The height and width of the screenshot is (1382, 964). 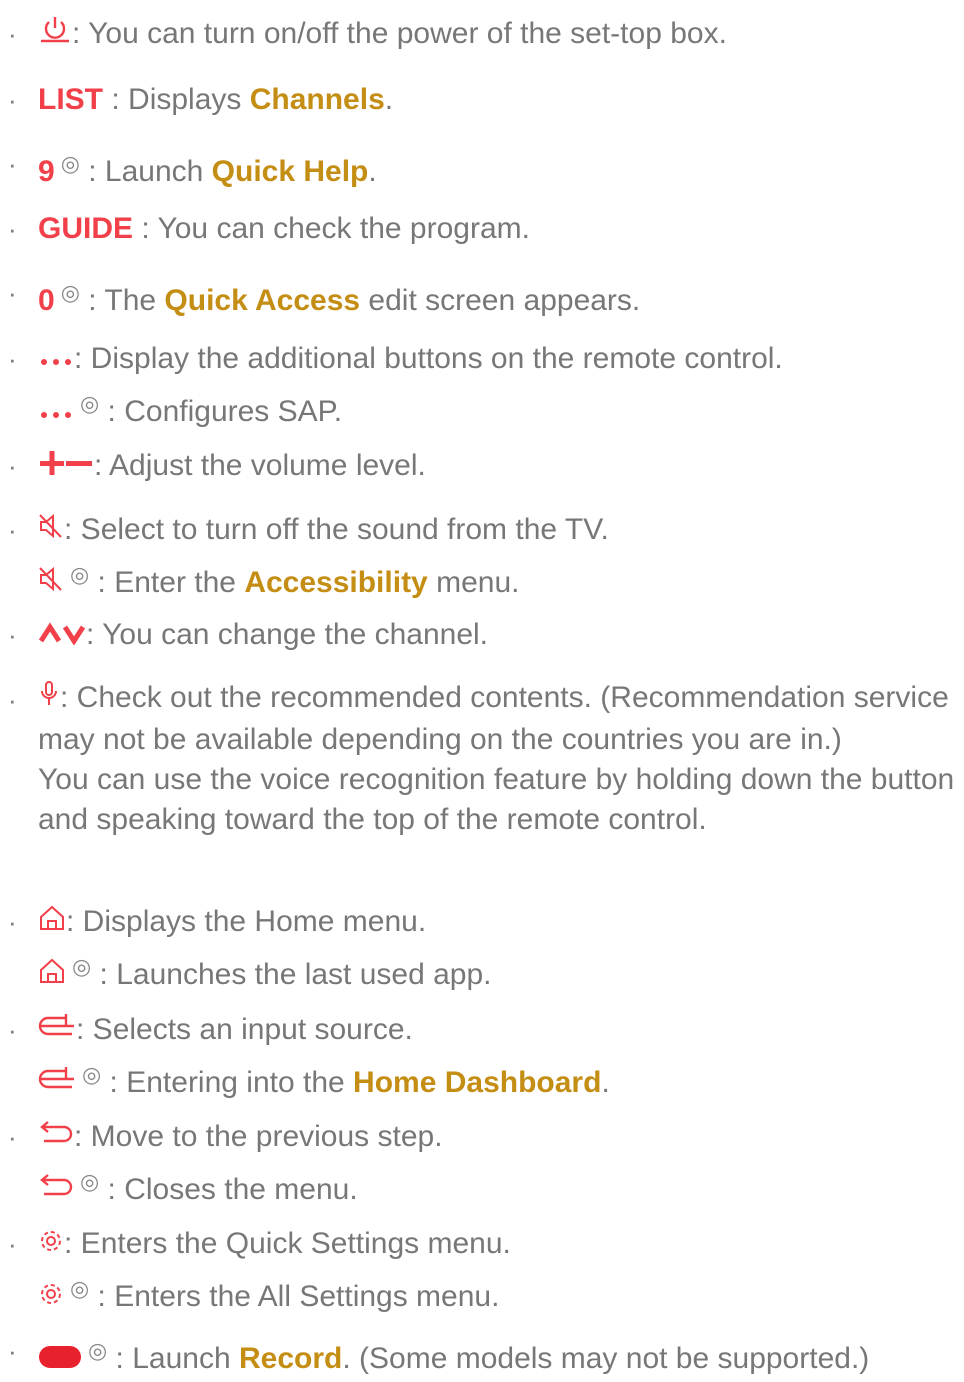 What do you see at coordinates (66, 467) in the screenshot?
I see `volume-plus-minus-icon` at bounding box center [66, 467].